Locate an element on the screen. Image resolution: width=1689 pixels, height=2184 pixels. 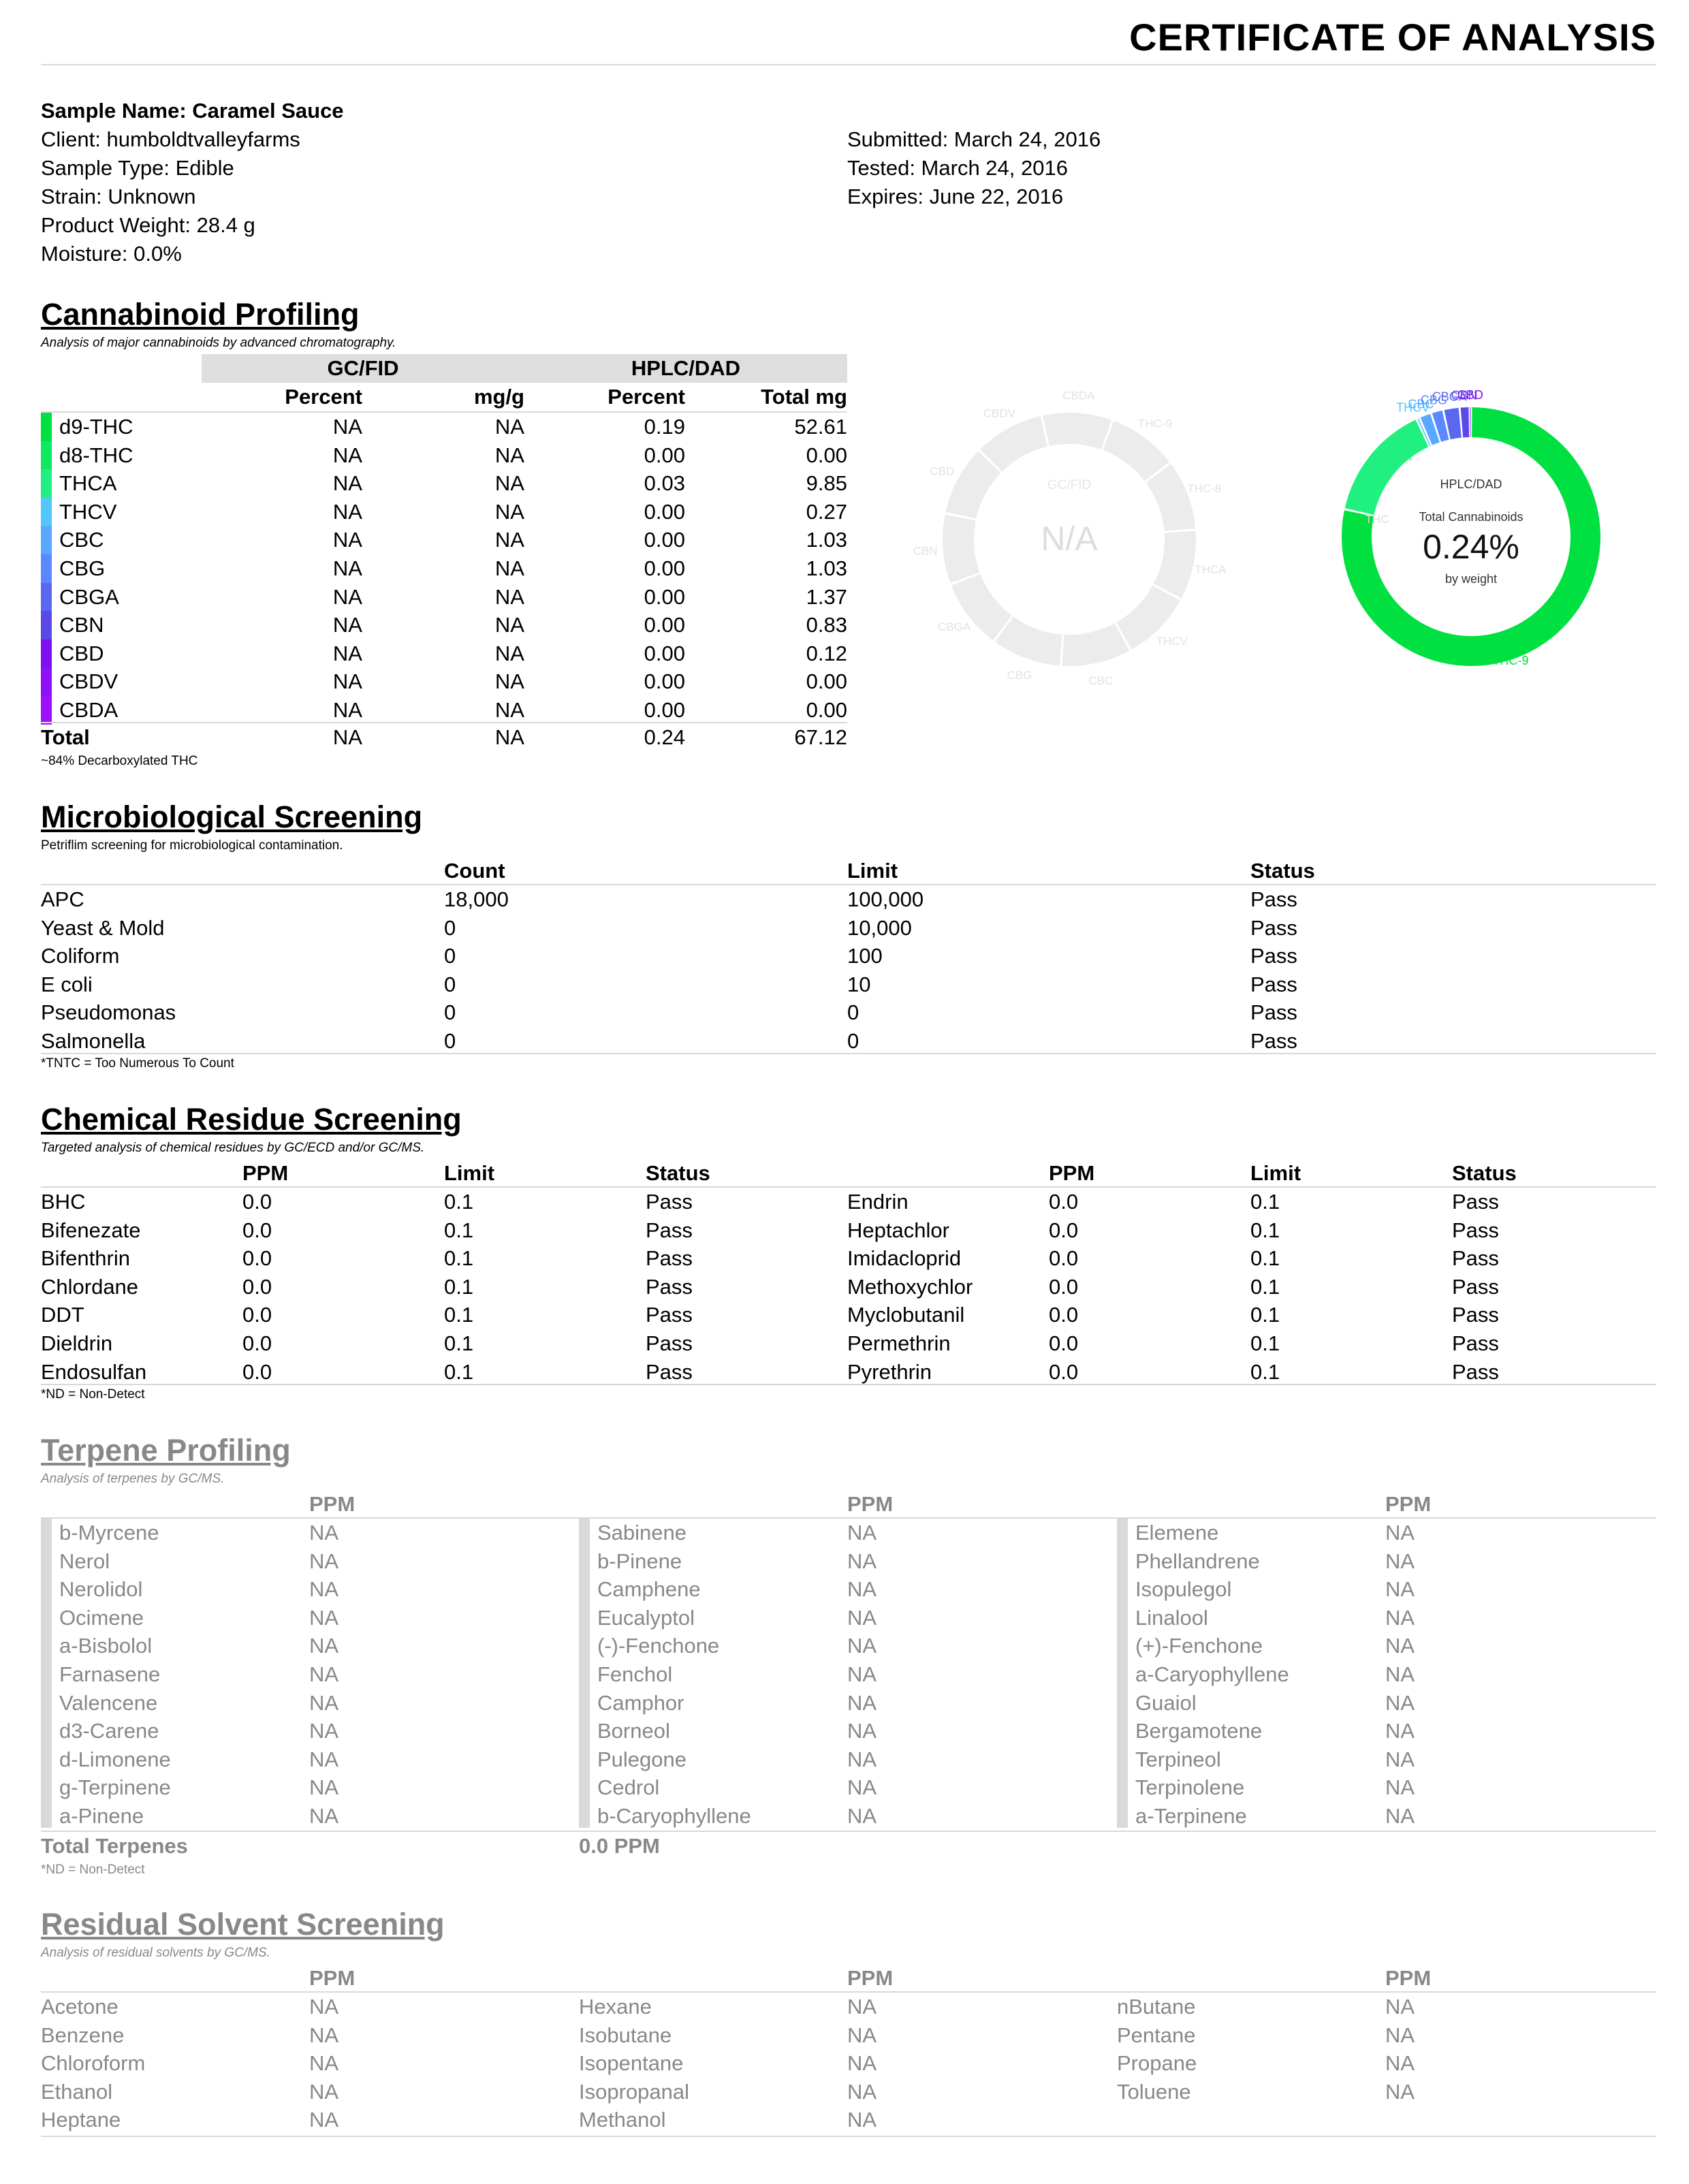
cannabinoid-total-mg-cell: 52.61 is located at coordinates (820, 427).